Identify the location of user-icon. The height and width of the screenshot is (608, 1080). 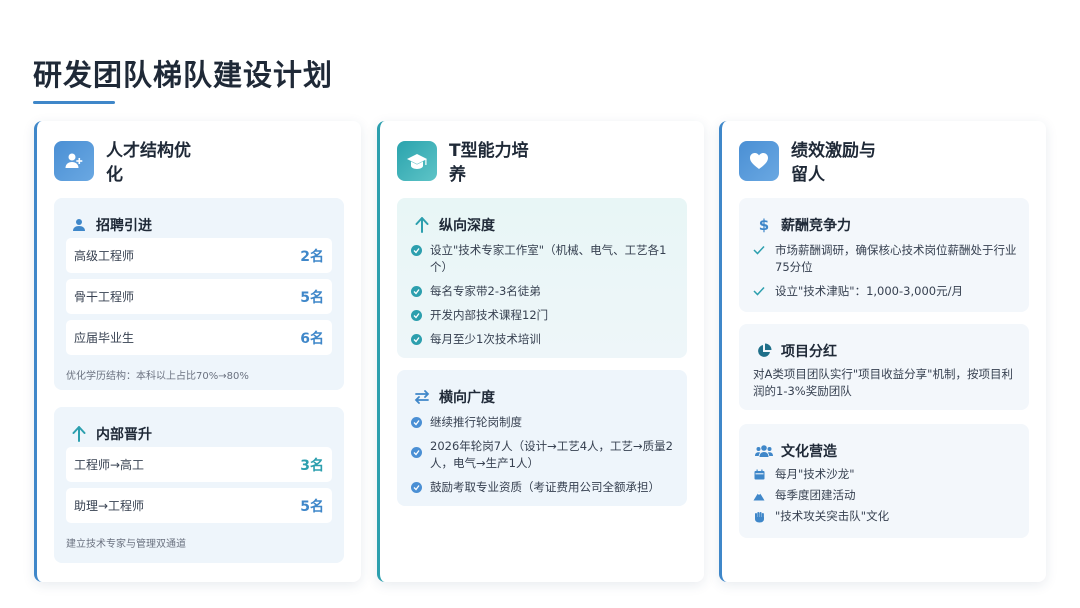
(79, 225).